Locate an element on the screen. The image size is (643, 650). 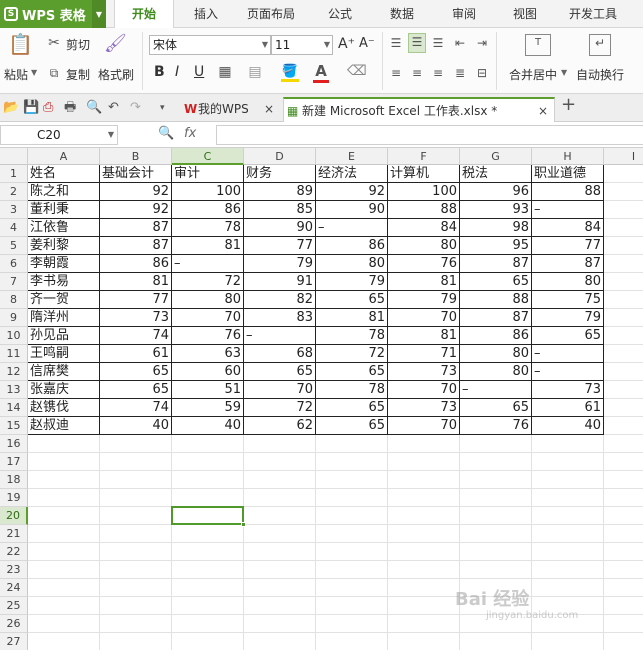
font-name-select: 宋体 ▼ is located at coordinates (210, 45).